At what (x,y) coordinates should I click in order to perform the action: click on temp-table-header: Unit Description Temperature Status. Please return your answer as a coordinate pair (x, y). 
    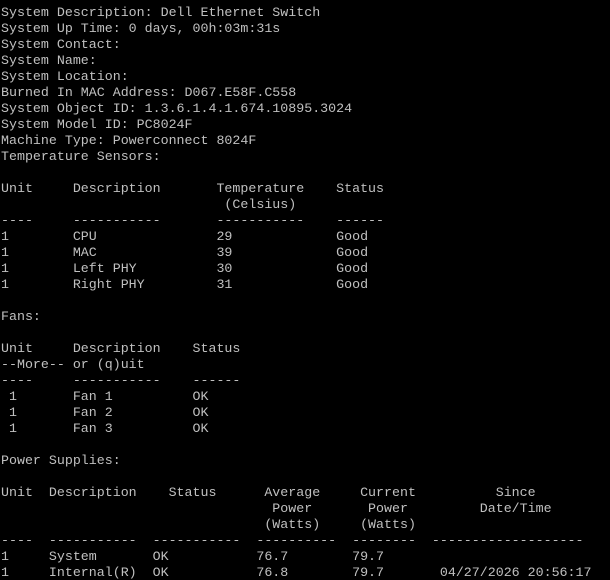
    Looking at the image, I should click on (193, 188).